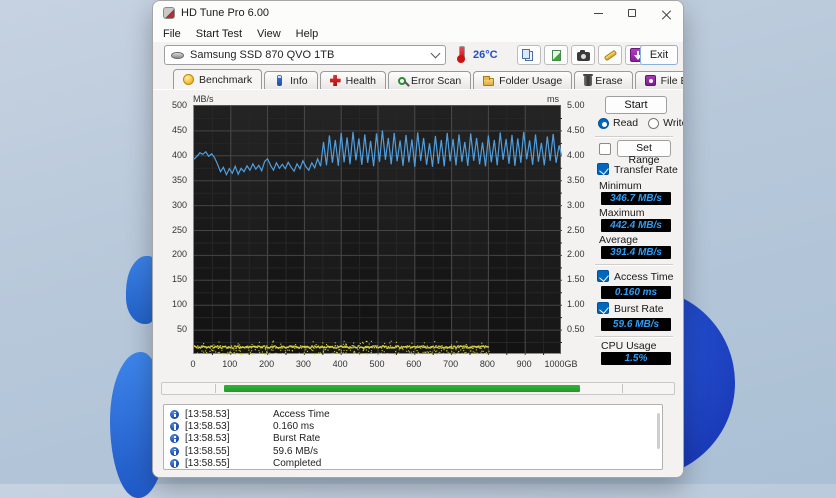 The height and width of the screenshot is (498, 836). What do you see at coordinates (179, 204) in the screenshot?
I see `y-axis-left-tick: 300` at bounding box center [179, 204].